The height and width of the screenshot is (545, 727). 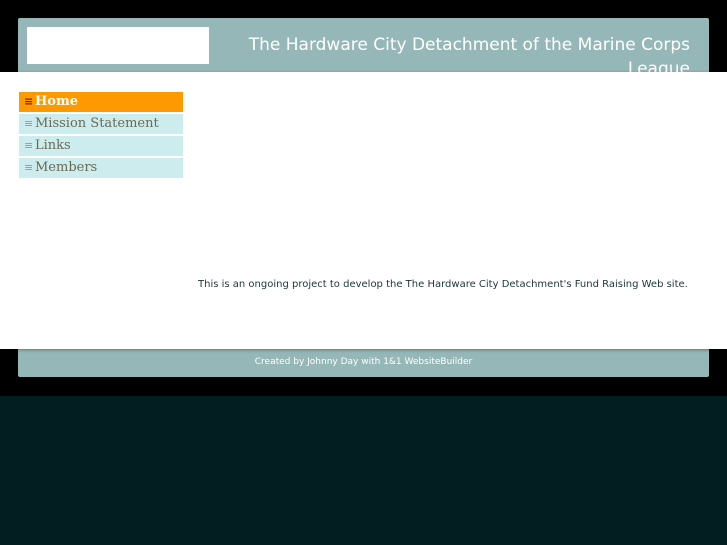 I want to click on nav-item-label: Members, so click(x=66, y=167).